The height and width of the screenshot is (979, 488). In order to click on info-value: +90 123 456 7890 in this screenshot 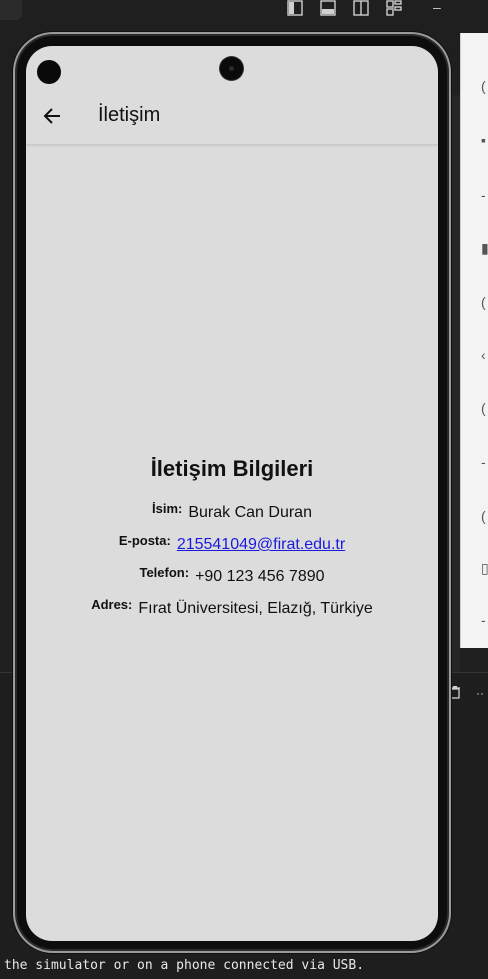, I will do `click(260, 576)`.